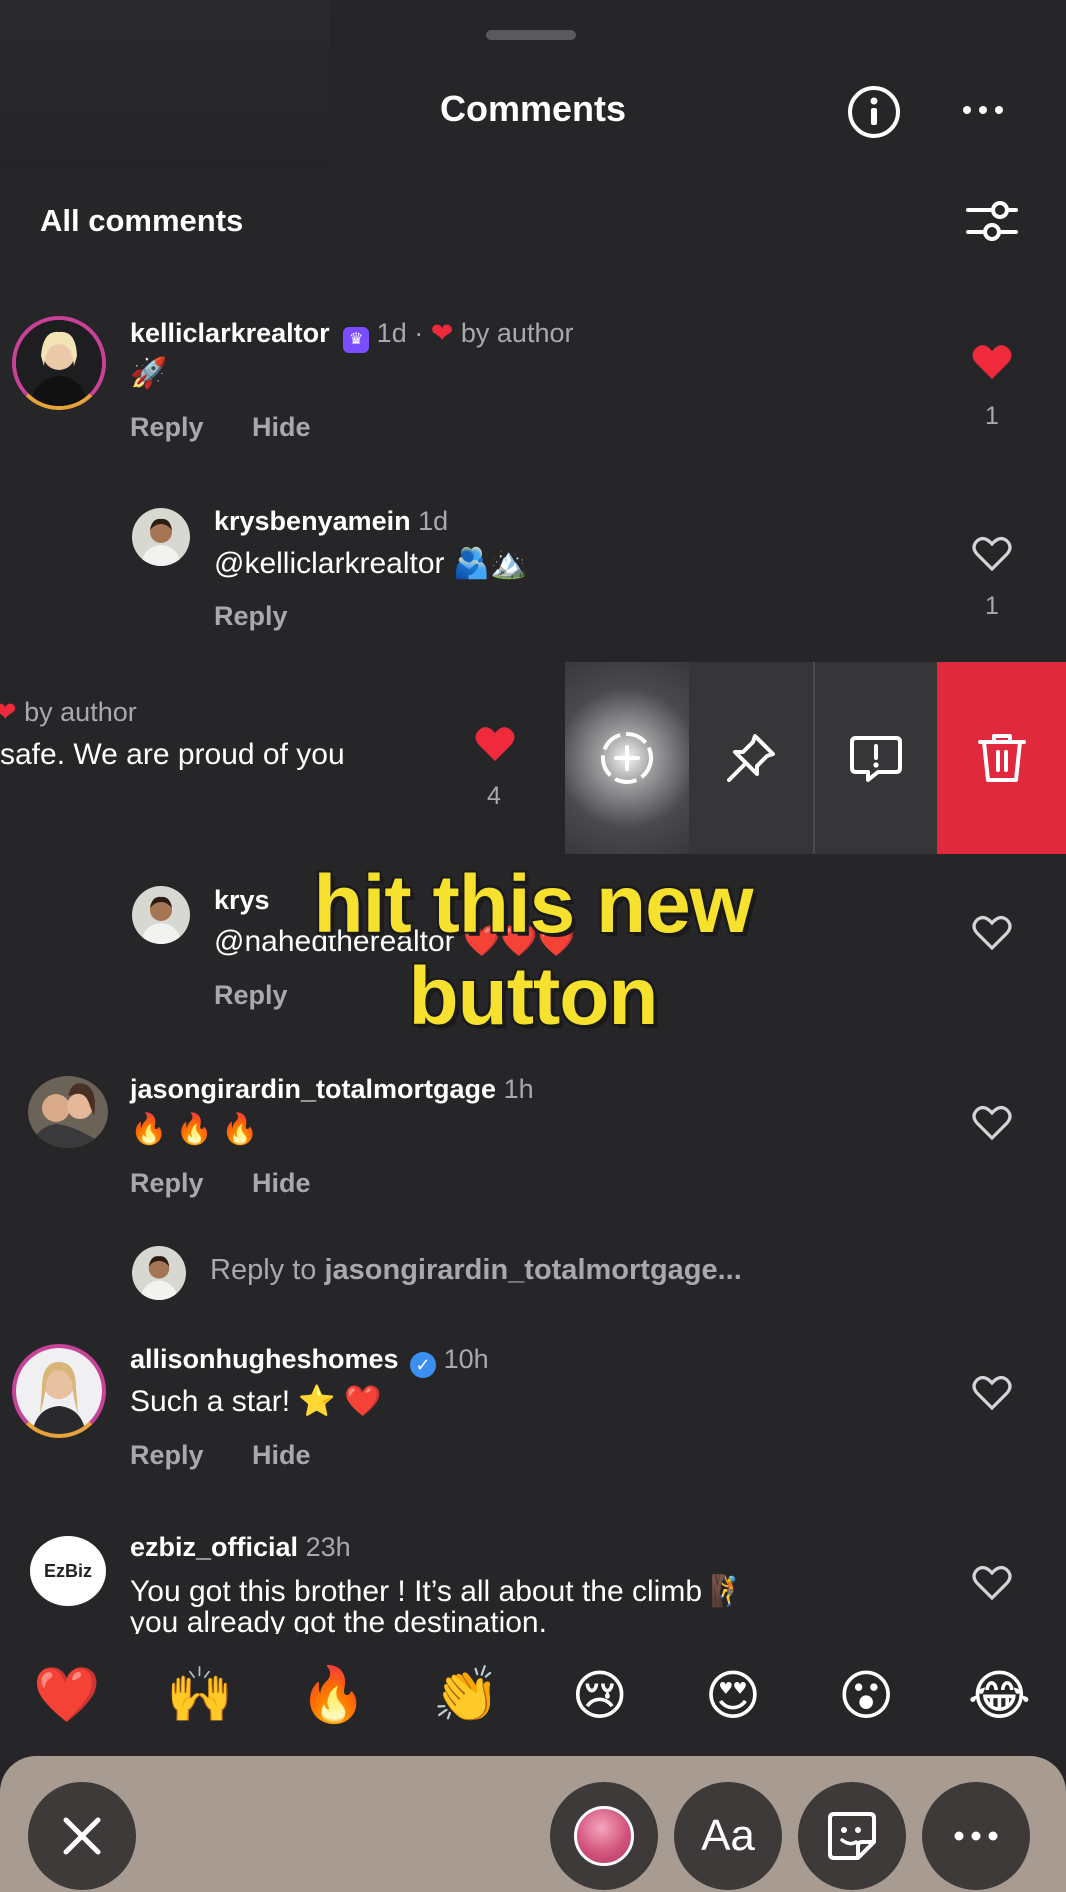 Image resolution: width=1066 pixels, height=1892 pixels. What do you see at coordinates (751, 758) in the screenshot?
I see `pin-button` at bounding box center [751, 758].